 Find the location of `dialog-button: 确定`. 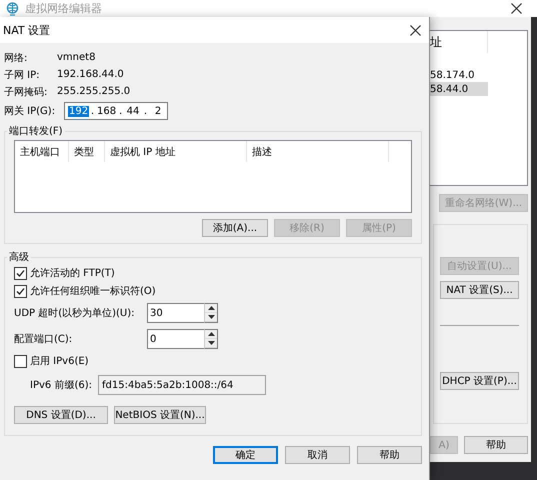

dialog-button: 确定 is located at coordinates (245, 455).